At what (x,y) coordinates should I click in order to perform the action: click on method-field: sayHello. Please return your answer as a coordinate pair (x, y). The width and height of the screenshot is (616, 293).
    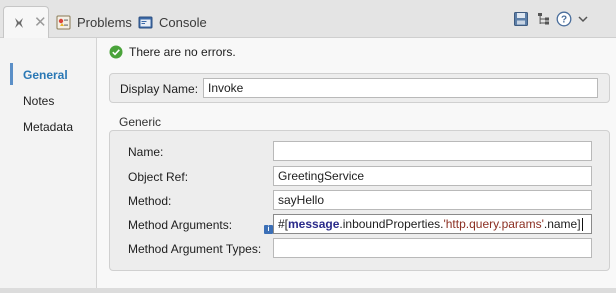
    Looking at the image, I should click on (432, 200).